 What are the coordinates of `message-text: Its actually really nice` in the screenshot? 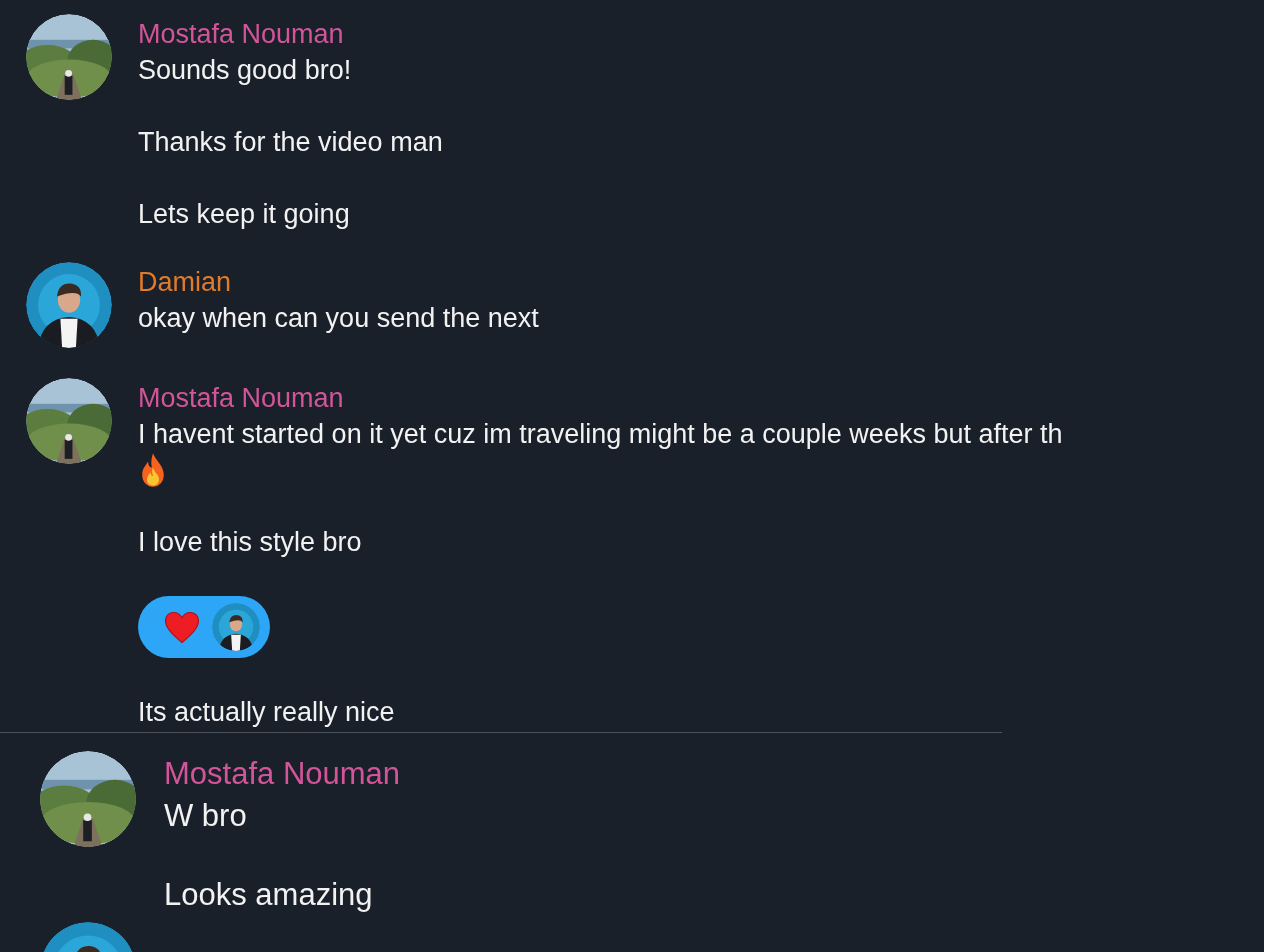 It's located at (266, 712).